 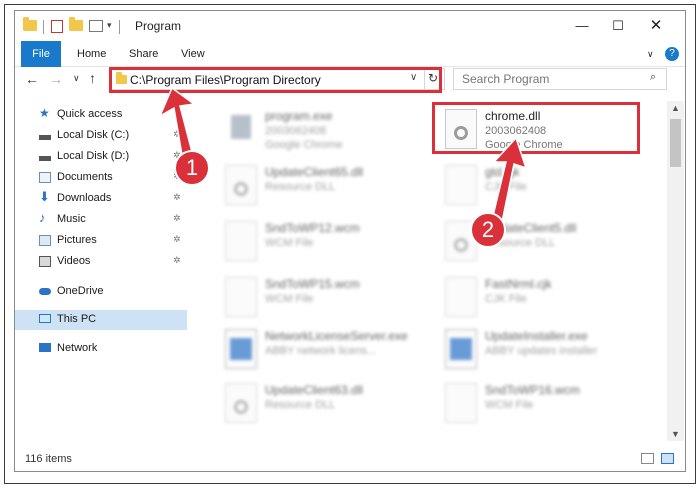 I want to click on file-name: SndToWP12.wcm, so click(x=312, y=228).